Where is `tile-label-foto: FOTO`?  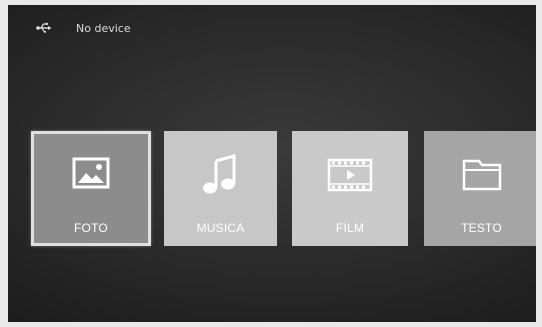 tile-label-foto: FOTO is located at coordinates (91, 228).